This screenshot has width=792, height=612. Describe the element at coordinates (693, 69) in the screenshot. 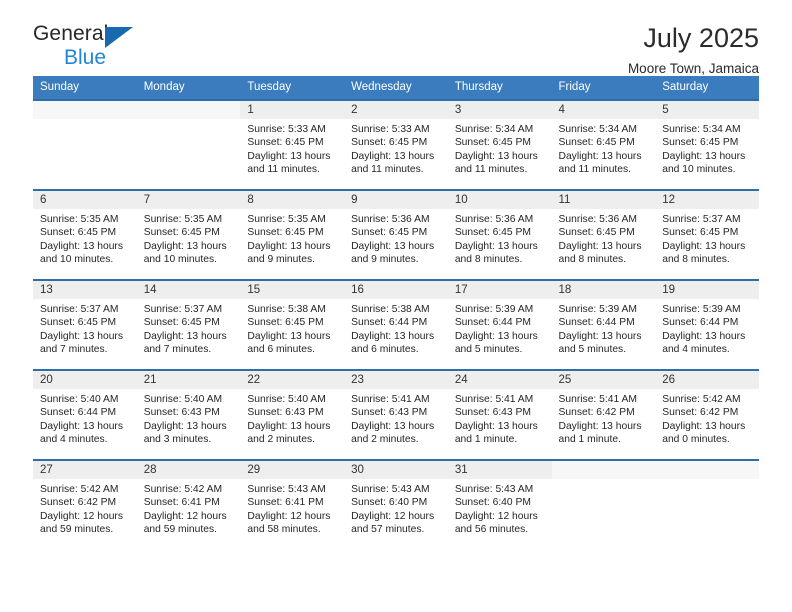

I see `page-subtitle: Moore Town, Jamaica` at that location.